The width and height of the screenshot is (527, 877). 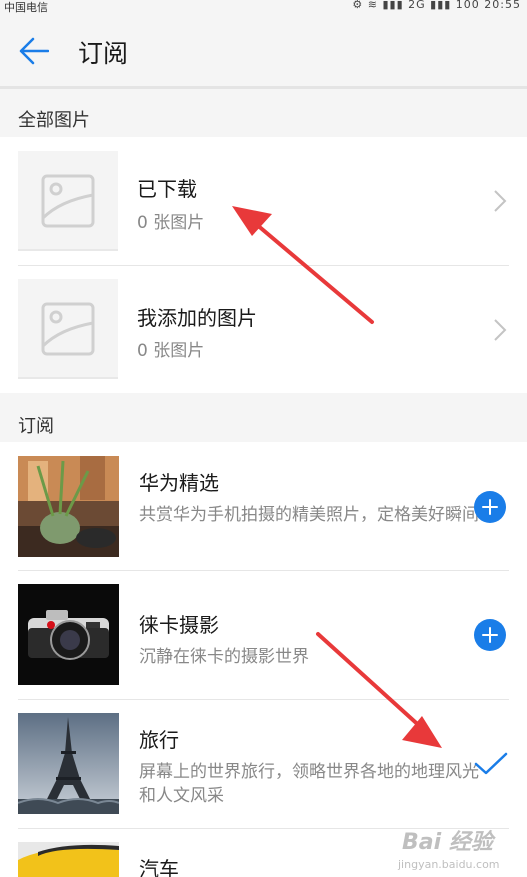 What do you see at coordinates (26, 7) in the screenshot?
I see `carrier-label: 中国电信` at bounding box center [26, 7].